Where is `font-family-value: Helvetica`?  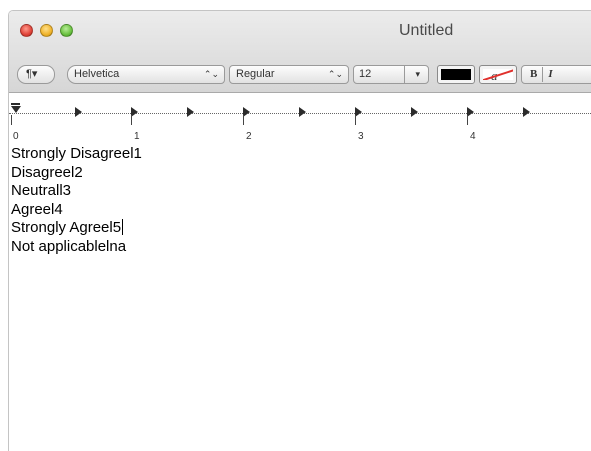
font-family-value: Helvetica is located at coordinates (97, 74).